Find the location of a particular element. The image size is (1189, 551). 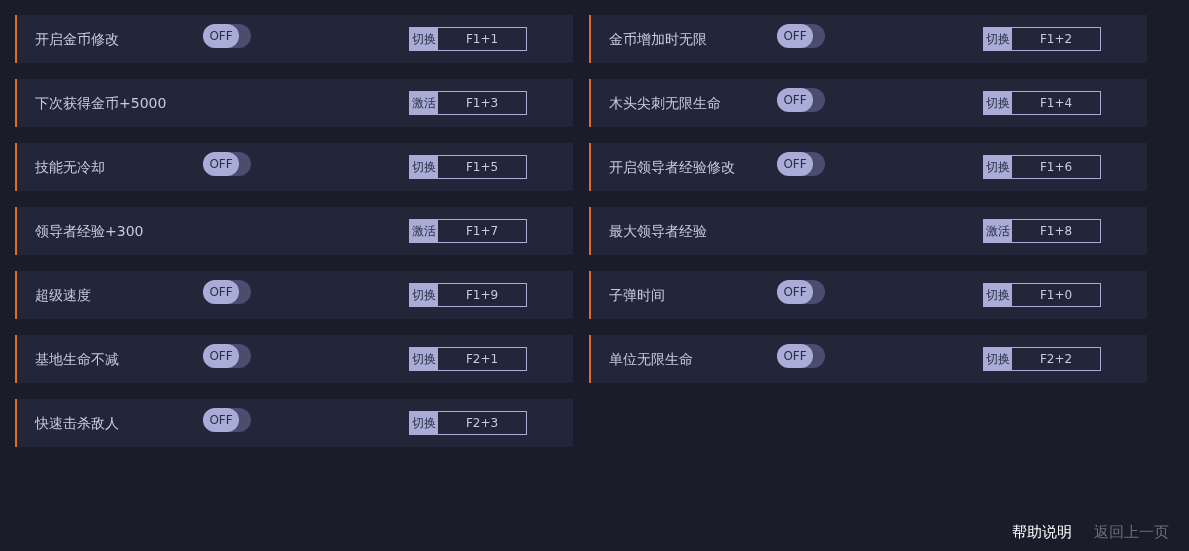

cheat-label: 技能无冷却 is located at coordinates (70, 167).